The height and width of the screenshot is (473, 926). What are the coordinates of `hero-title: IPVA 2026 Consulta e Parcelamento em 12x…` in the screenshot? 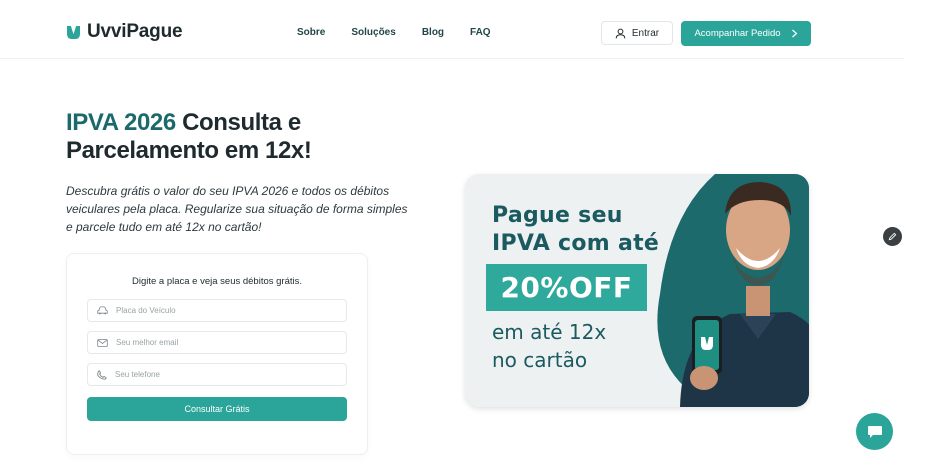 It's located at (231, 137).